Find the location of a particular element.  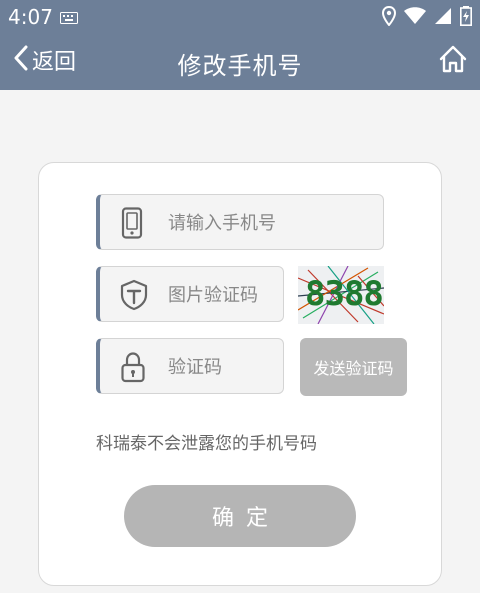

confirm-button: 确定 is located at coordinates (240, 516).